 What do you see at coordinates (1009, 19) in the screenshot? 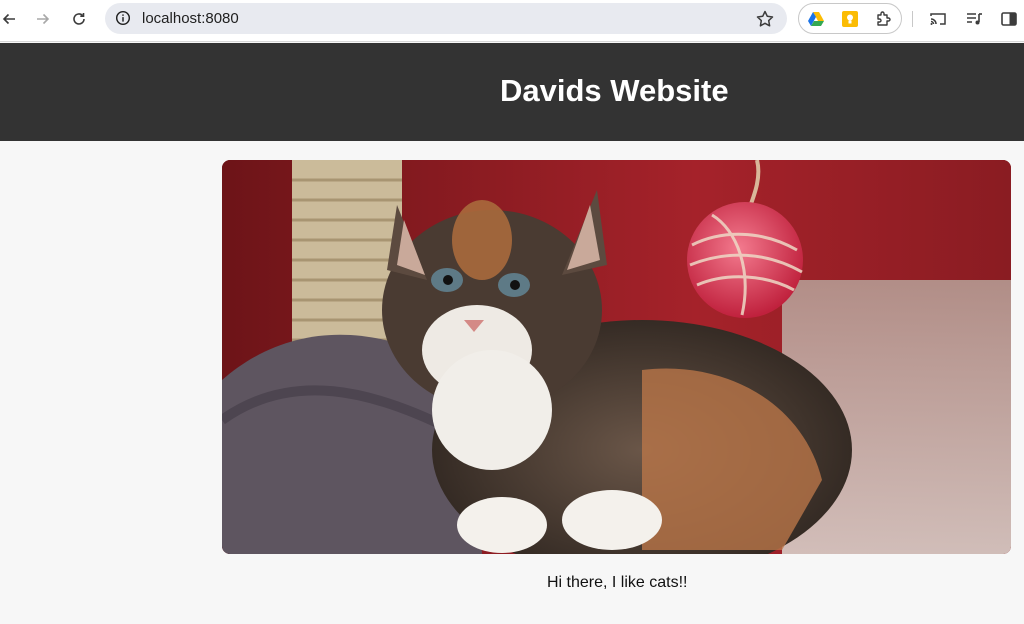
I see `side-panel-icon` at bounding box center [1009, 19].